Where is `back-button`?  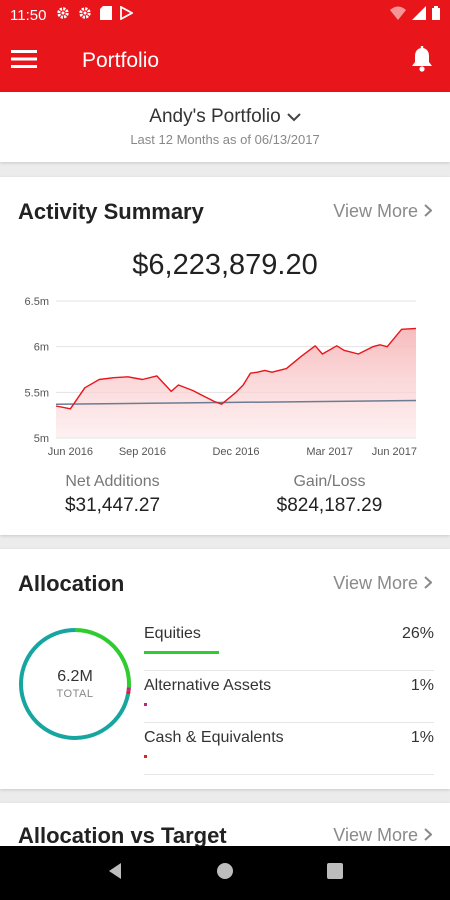
back-button is located at coordinates (115, 873).